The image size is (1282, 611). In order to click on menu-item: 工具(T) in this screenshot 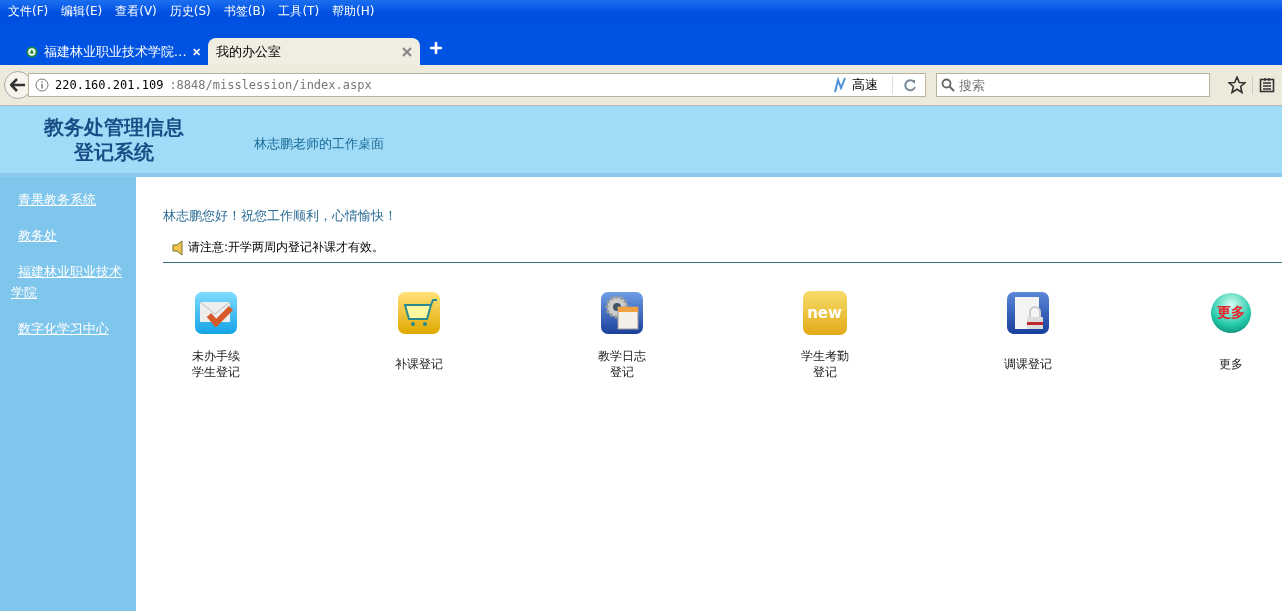, I will do `click(301, 11)`.